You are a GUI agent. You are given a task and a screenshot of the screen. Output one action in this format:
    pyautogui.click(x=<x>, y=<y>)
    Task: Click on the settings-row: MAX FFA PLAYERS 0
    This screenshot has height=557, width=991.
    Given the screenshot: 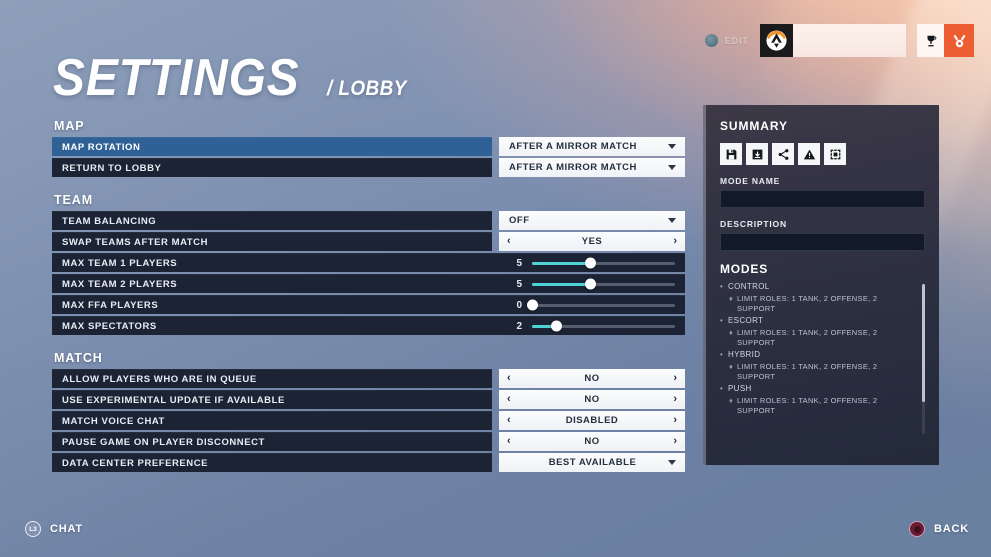 What is the action you would take?
    pyautogui.click(x=368, y=304)
    